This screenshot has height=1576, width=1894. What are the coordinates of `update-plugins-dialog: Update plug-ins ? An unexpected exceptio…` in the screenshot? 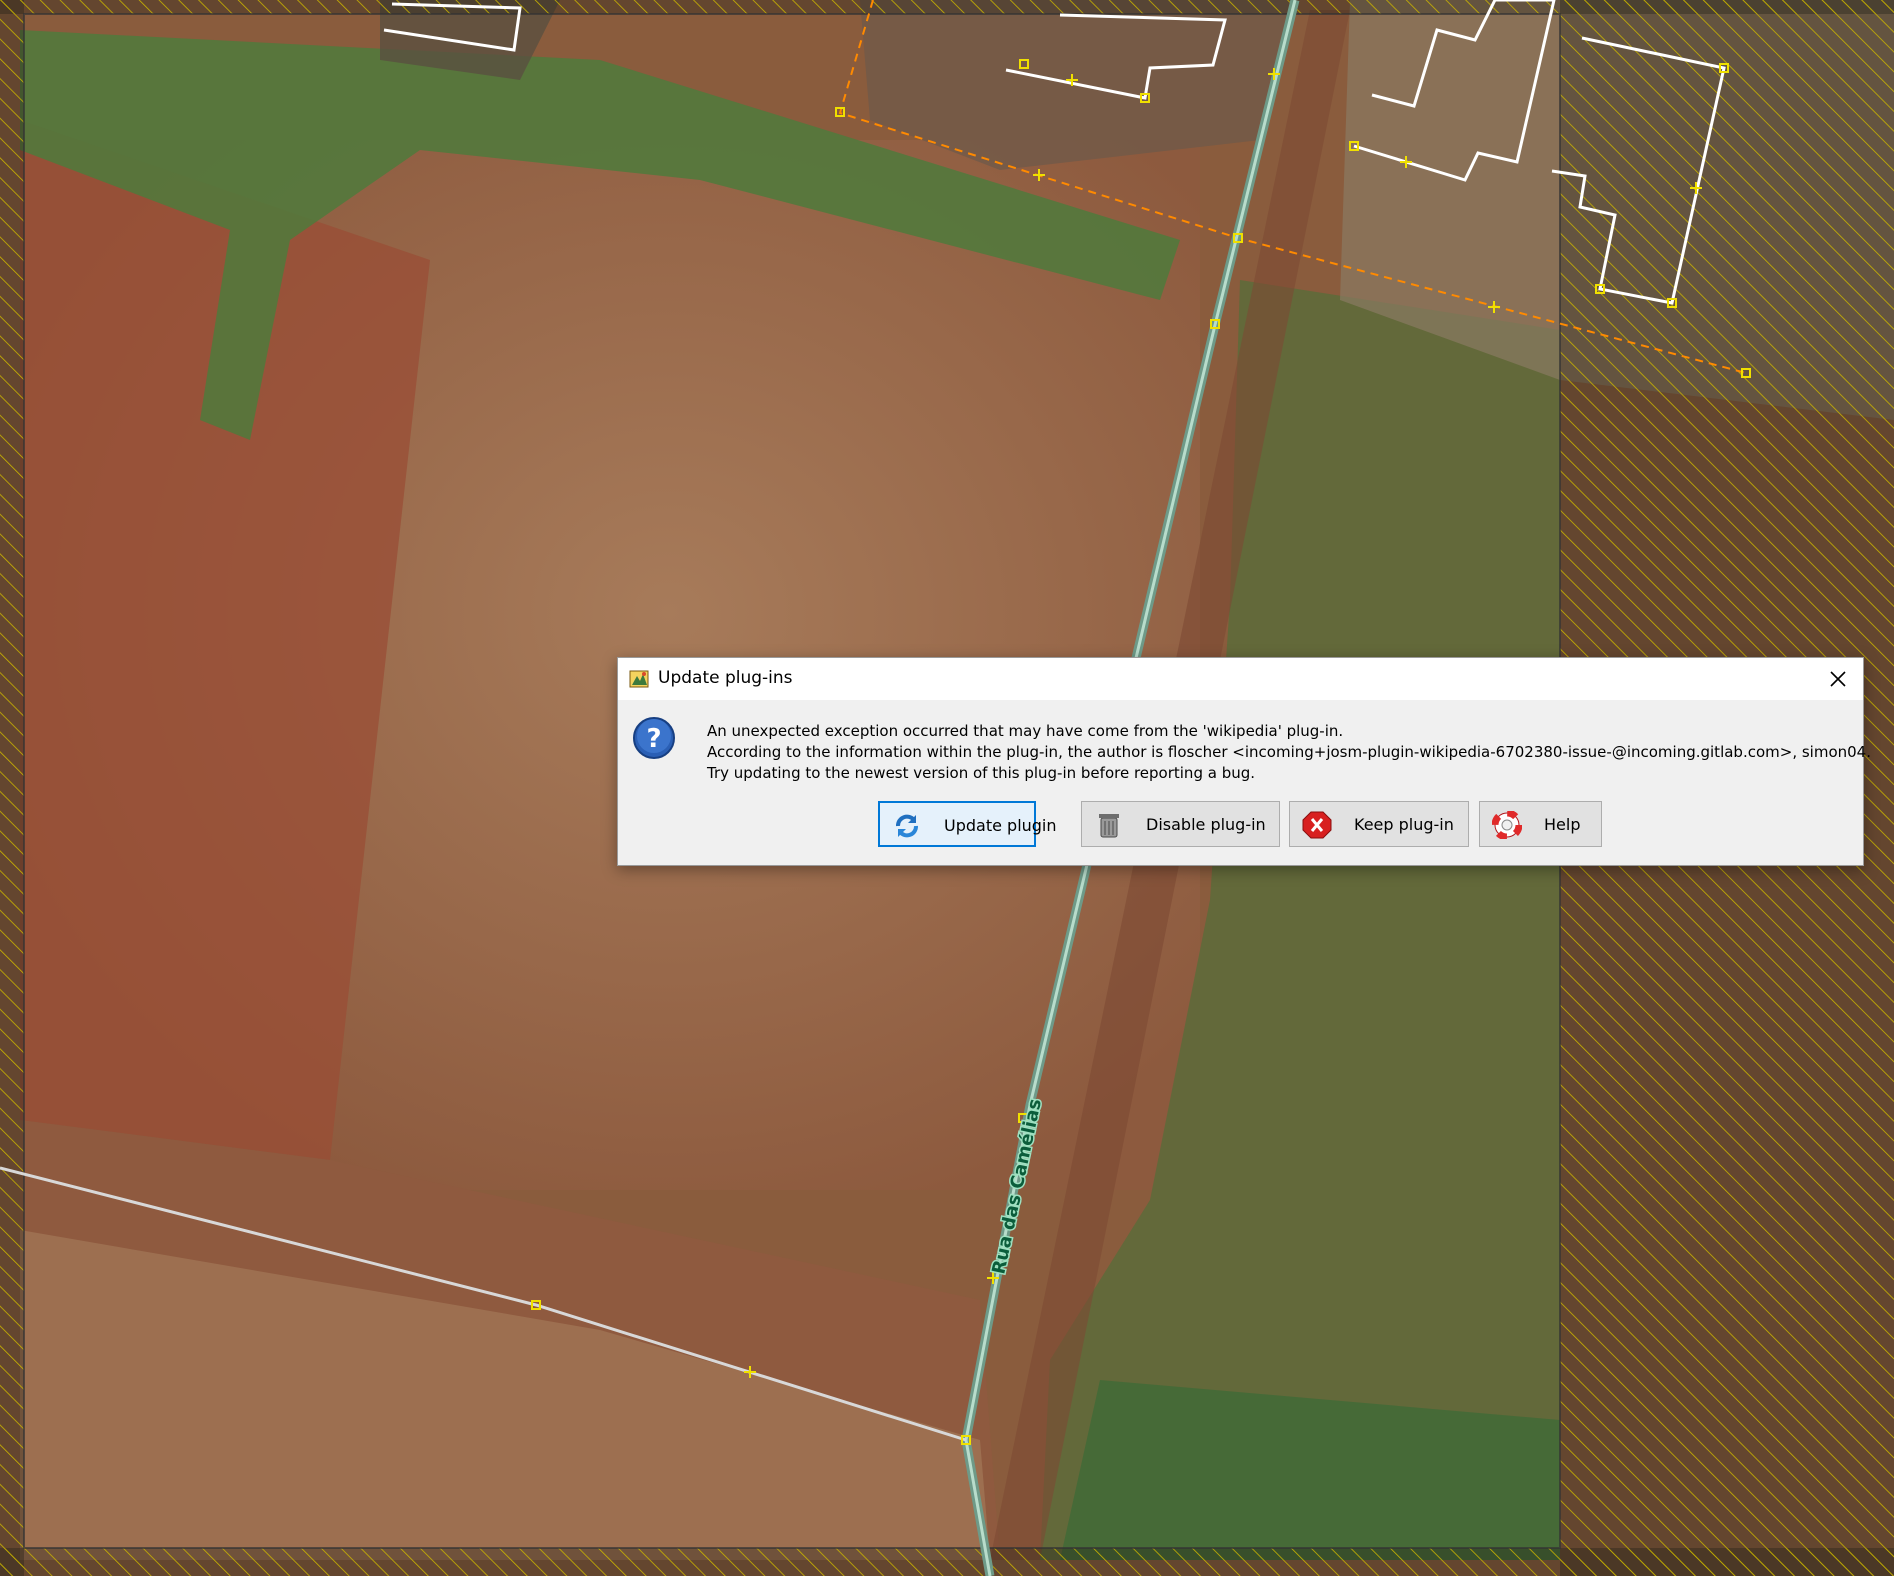 It's located at (1244, 761).